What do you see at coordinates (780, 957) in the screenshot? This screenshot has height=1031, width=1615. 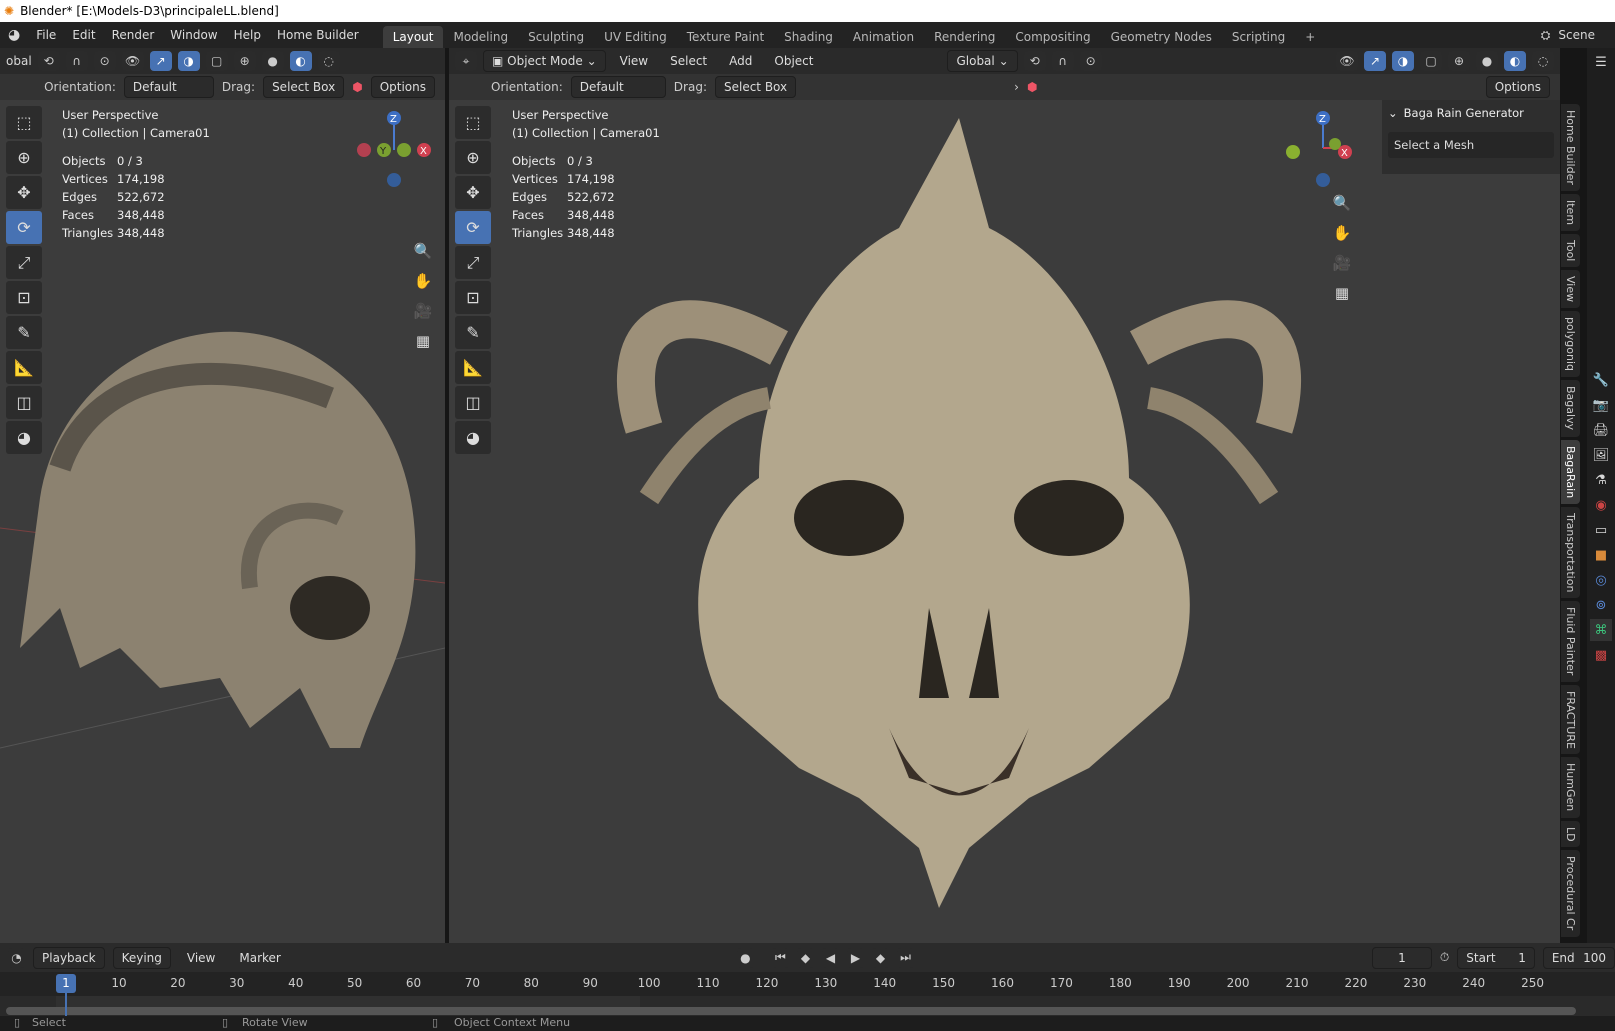 I see `jump-start-icon: ⏮` at bounding box center [780, 957].